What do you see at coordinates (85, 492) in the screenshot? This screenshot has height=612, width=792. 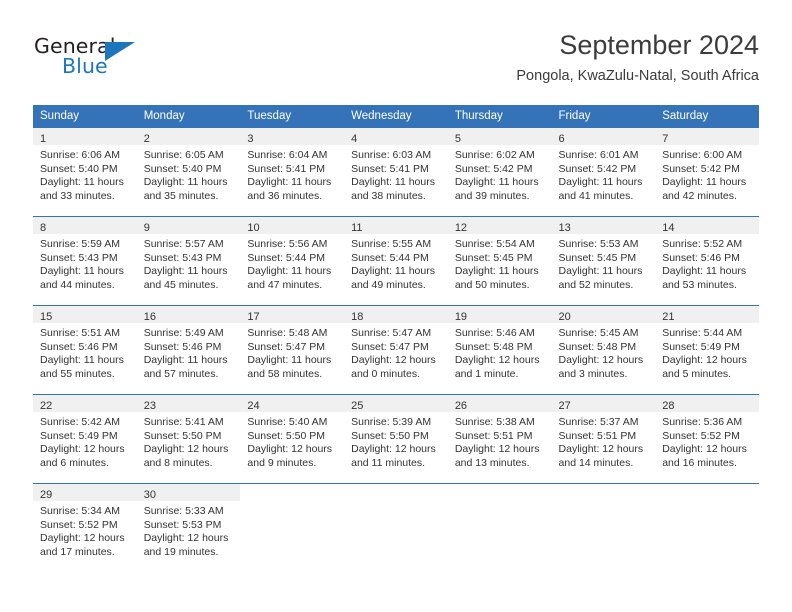 I see `day-number-band: 29` at bounding box center [85, 492].